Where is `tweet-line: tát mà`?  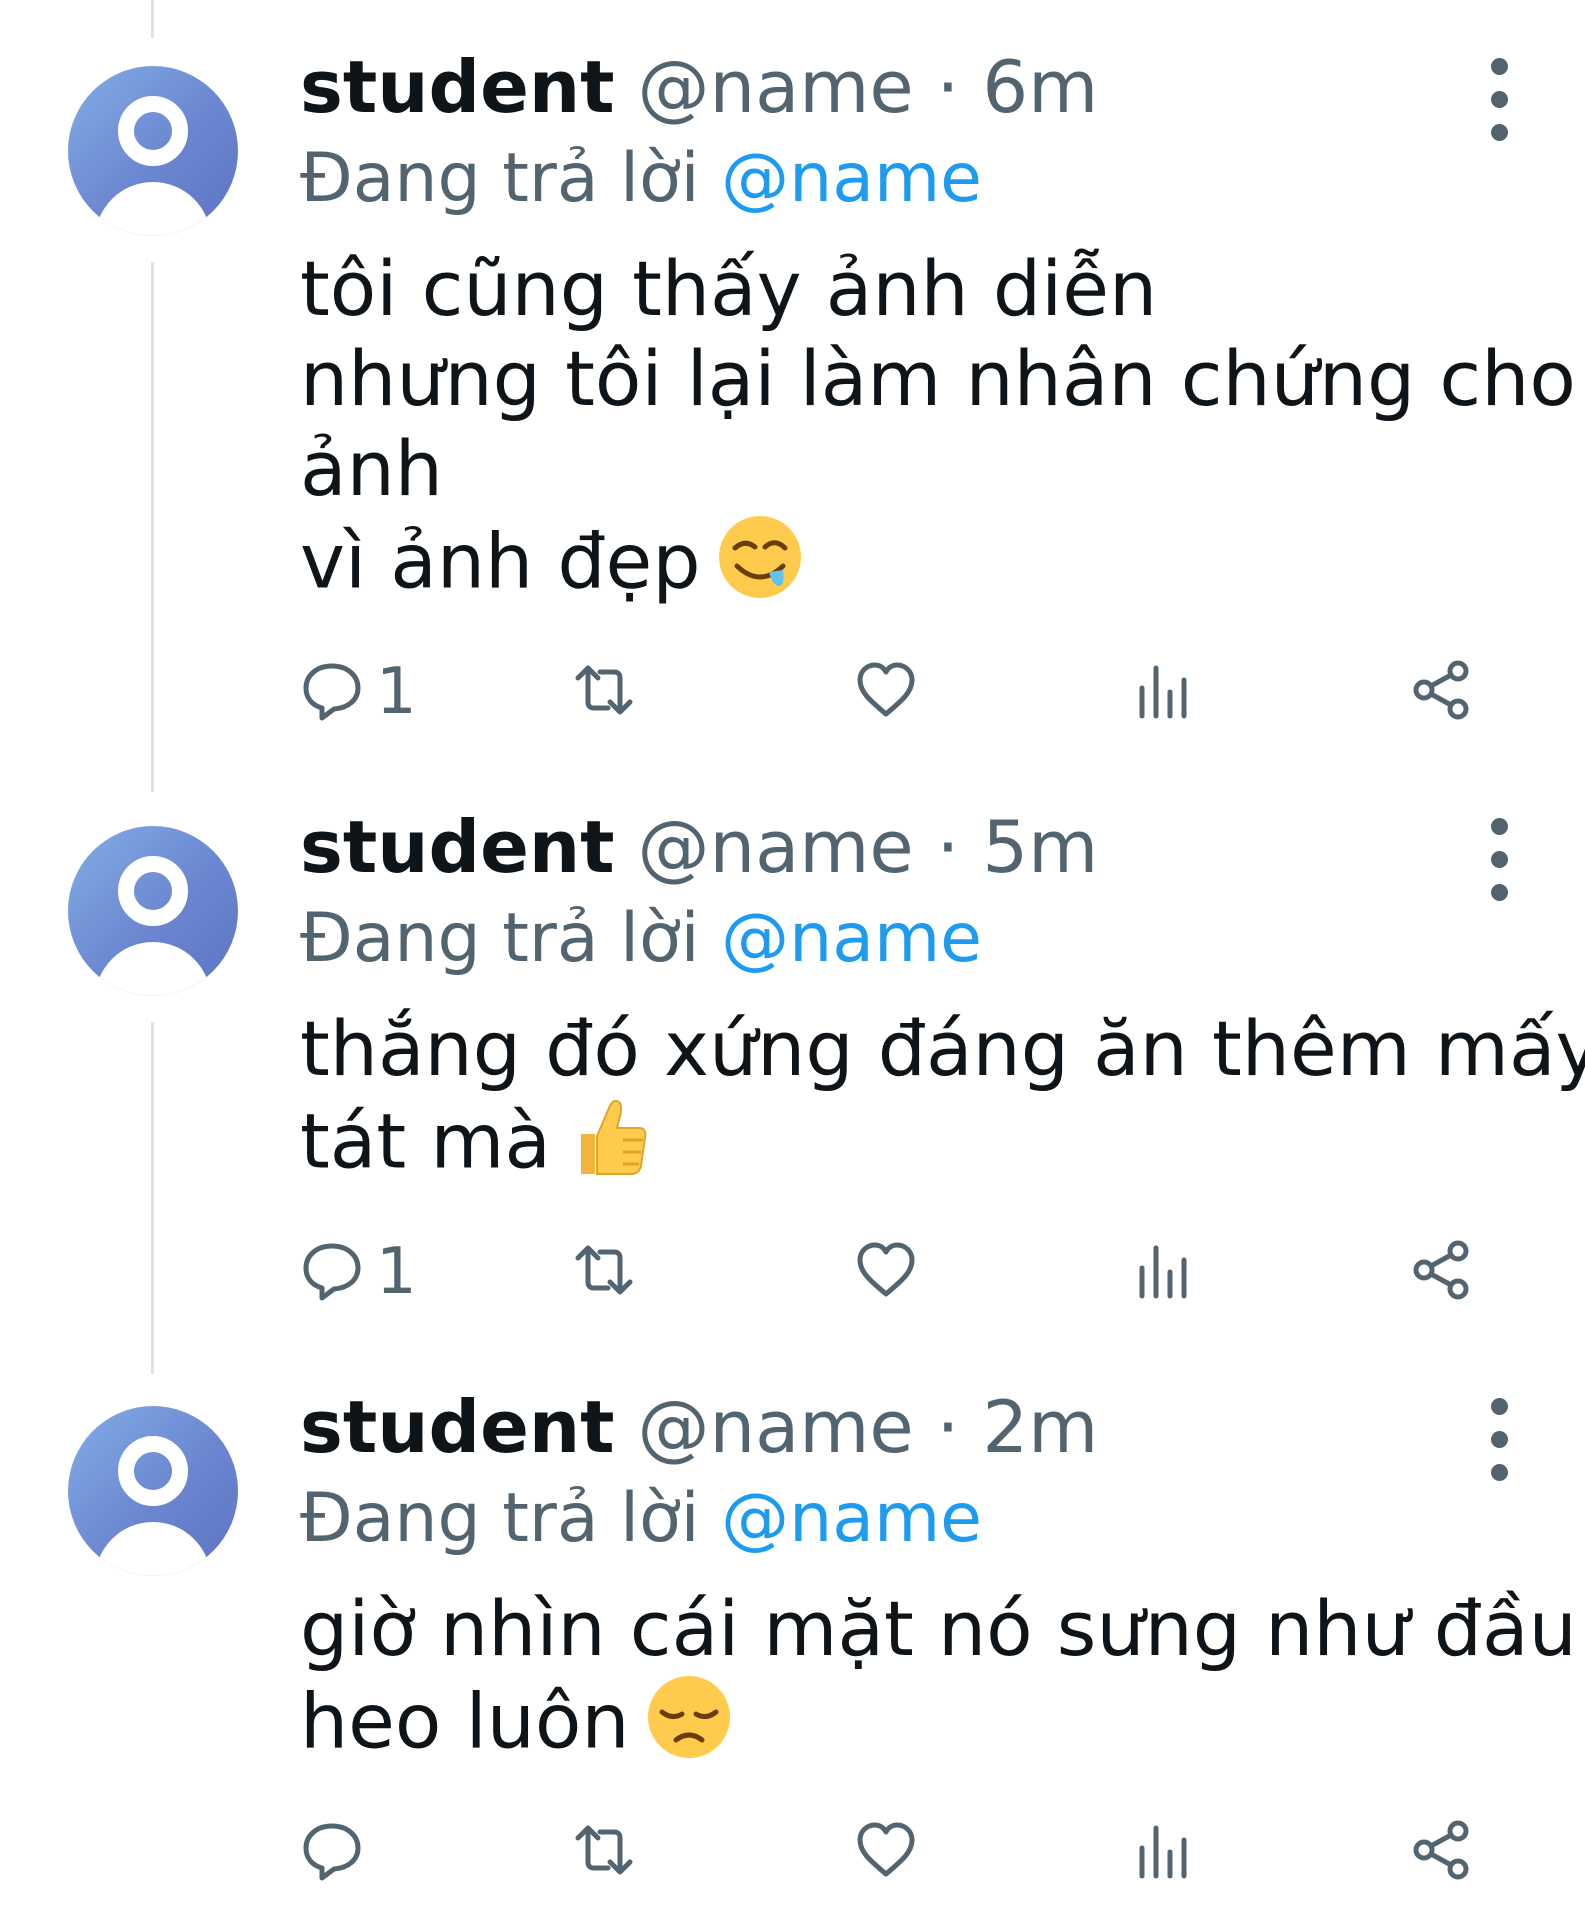
tweet-line: tát mà is located at coordinates (425, 1141).